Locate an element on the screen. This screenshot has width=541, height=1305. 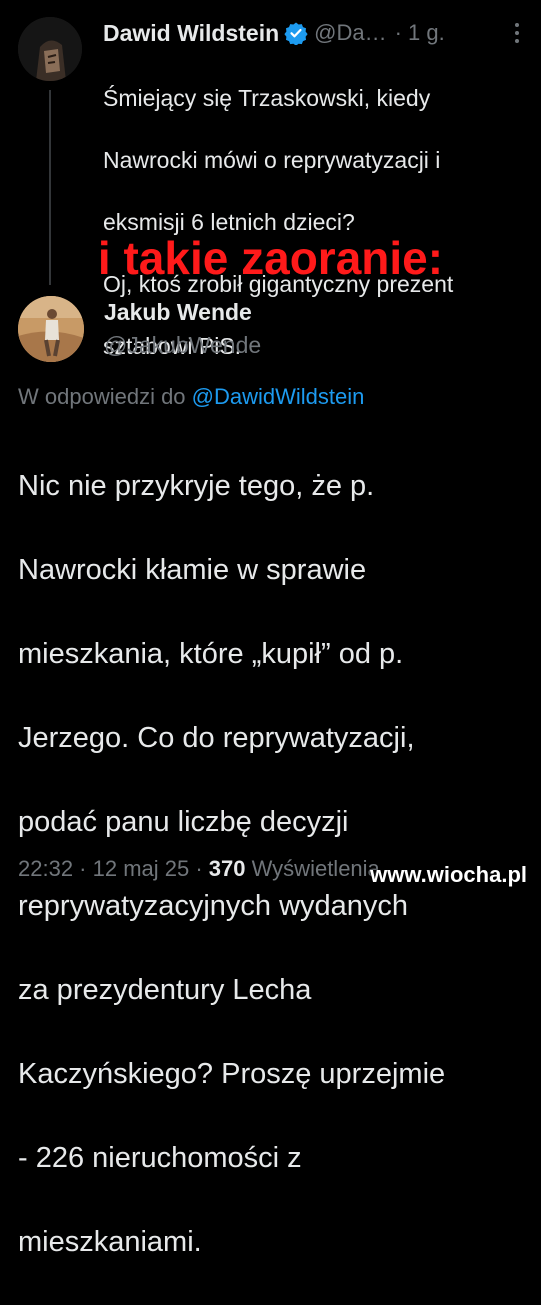
more-options-icon is located at coordinates (517, 33).